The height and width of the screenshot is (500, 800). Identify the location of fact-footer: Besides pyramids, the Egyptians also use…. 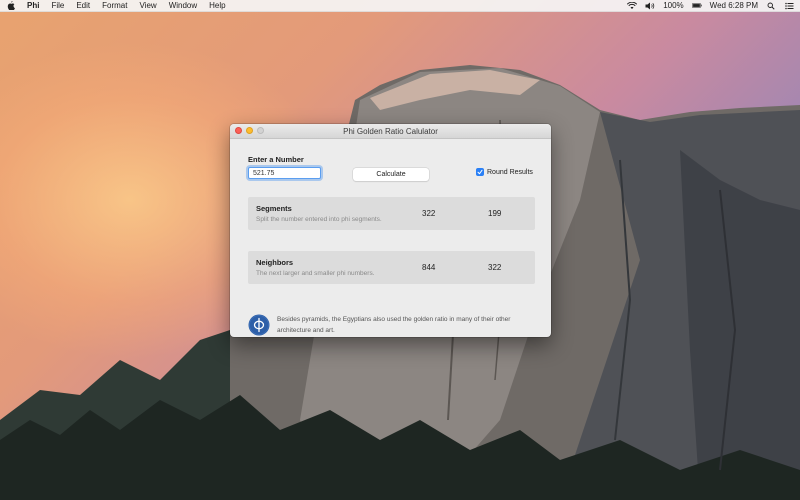
(393, 325).